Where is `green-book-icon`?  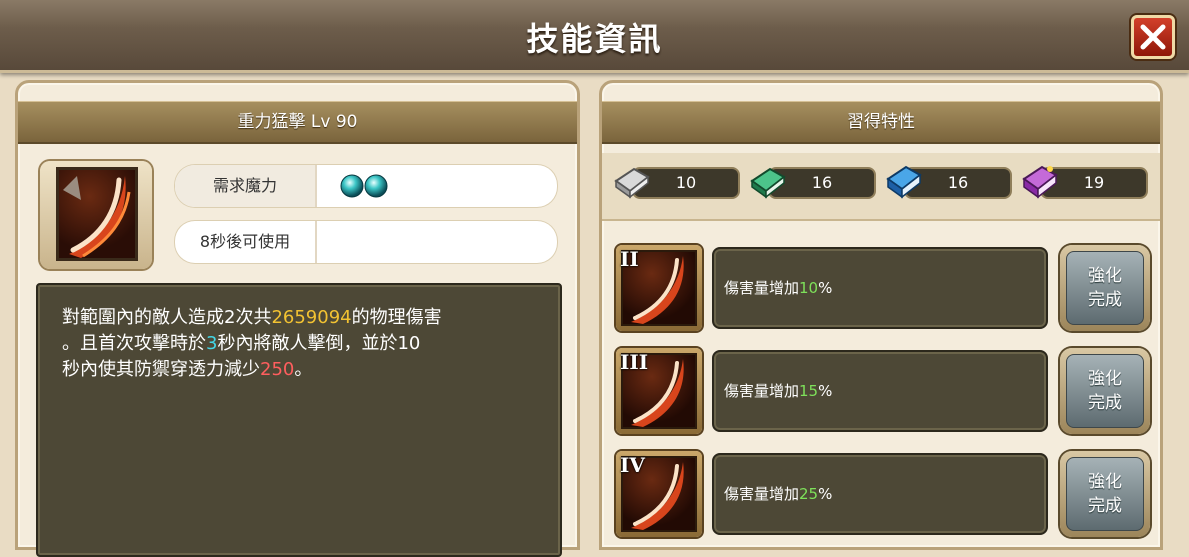
green-book-icon is located at coordinates (768, 183).